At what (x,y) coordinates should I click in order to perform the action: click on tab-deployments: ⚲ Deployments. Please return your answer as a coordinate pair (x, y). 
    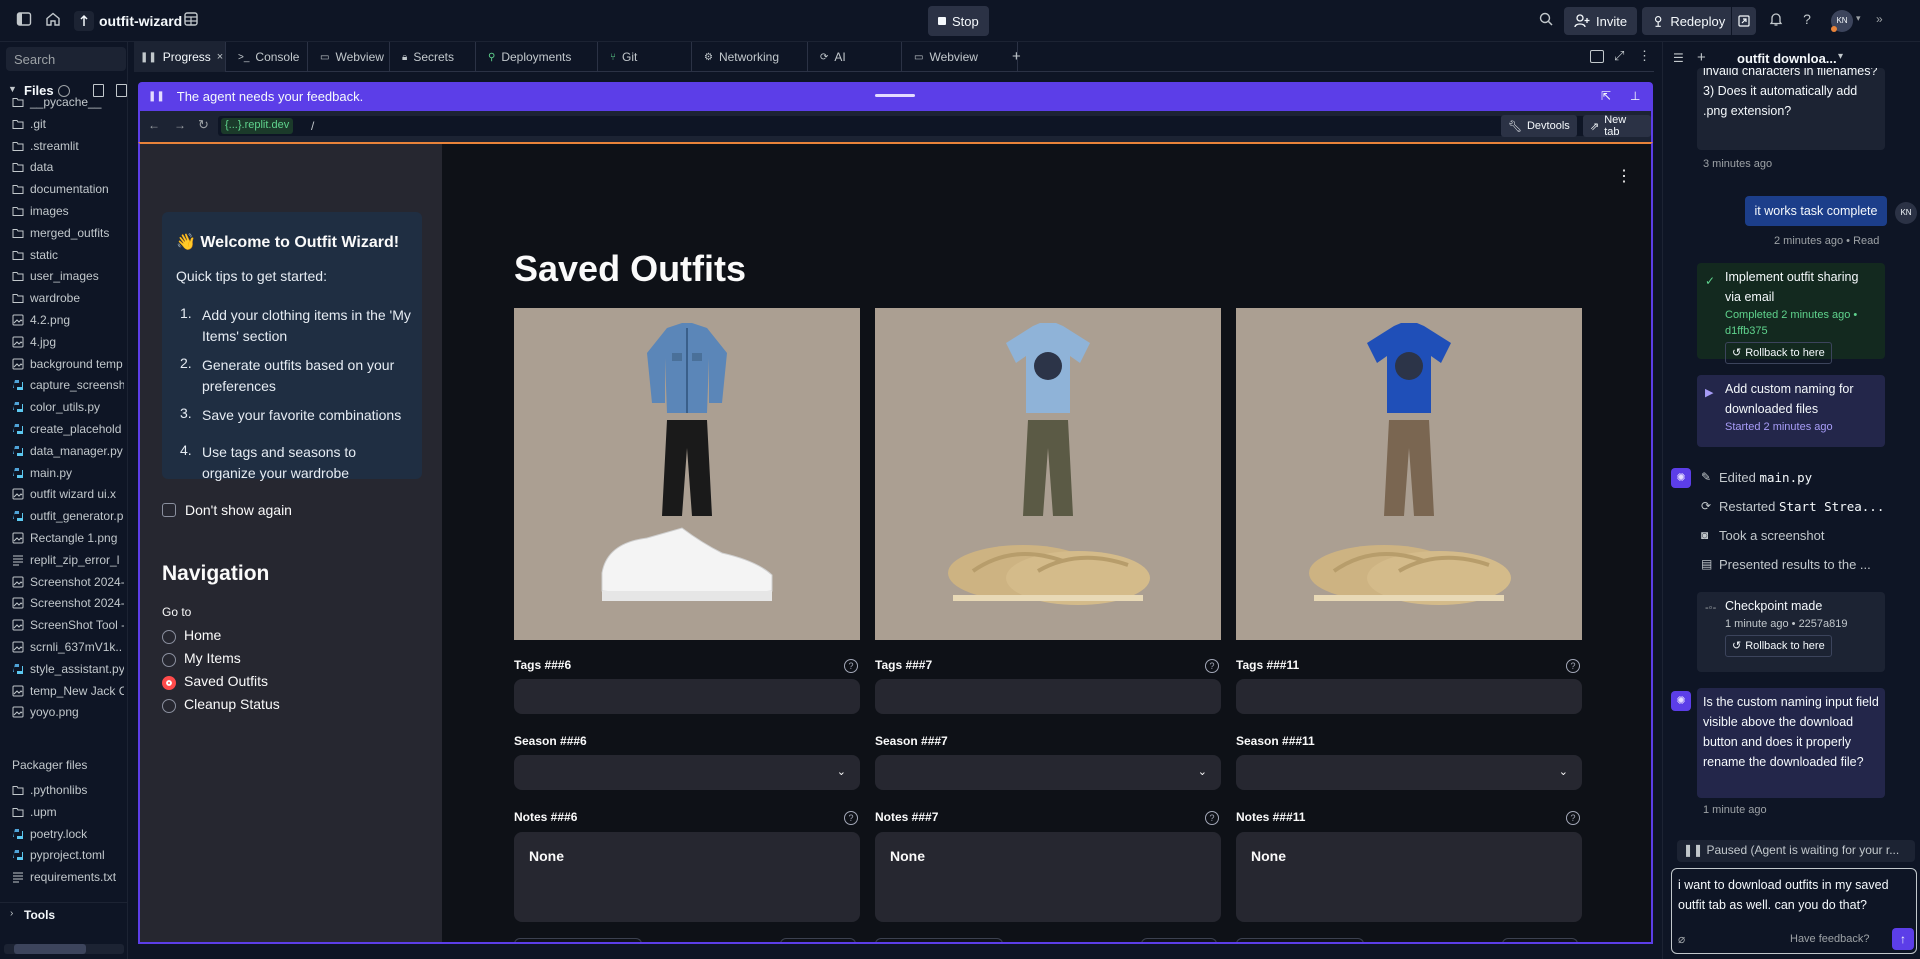
    Looking at the image, I should click on (540, 57).